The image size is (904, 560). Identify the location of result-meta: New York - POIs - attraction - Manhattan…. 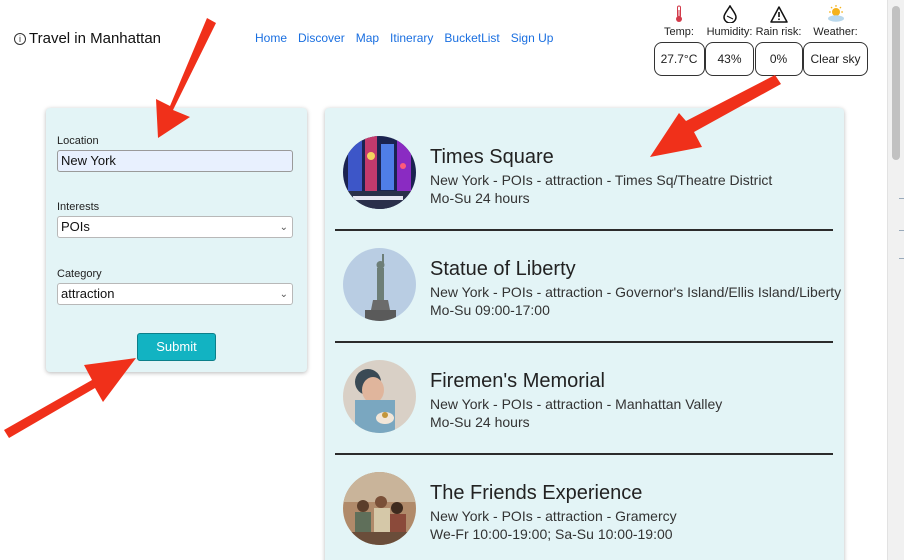
(576, 404).